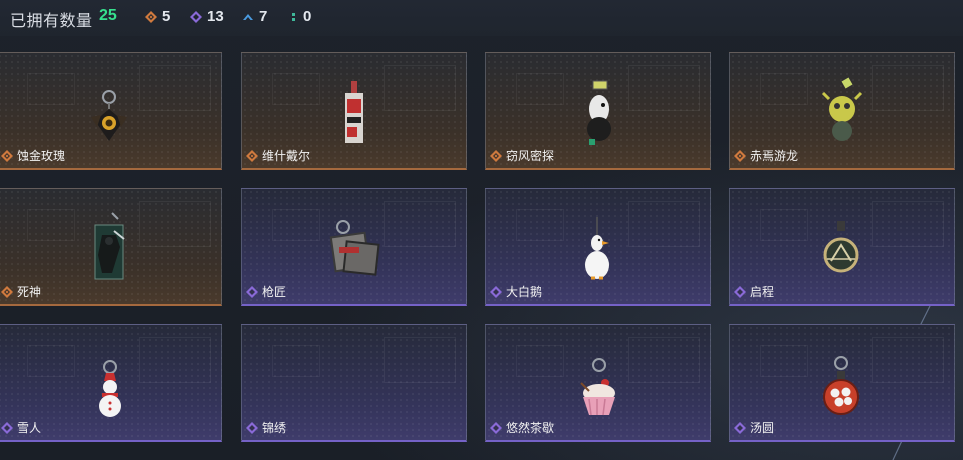  I want to click on card-label: 雪人, so click(21, 427).